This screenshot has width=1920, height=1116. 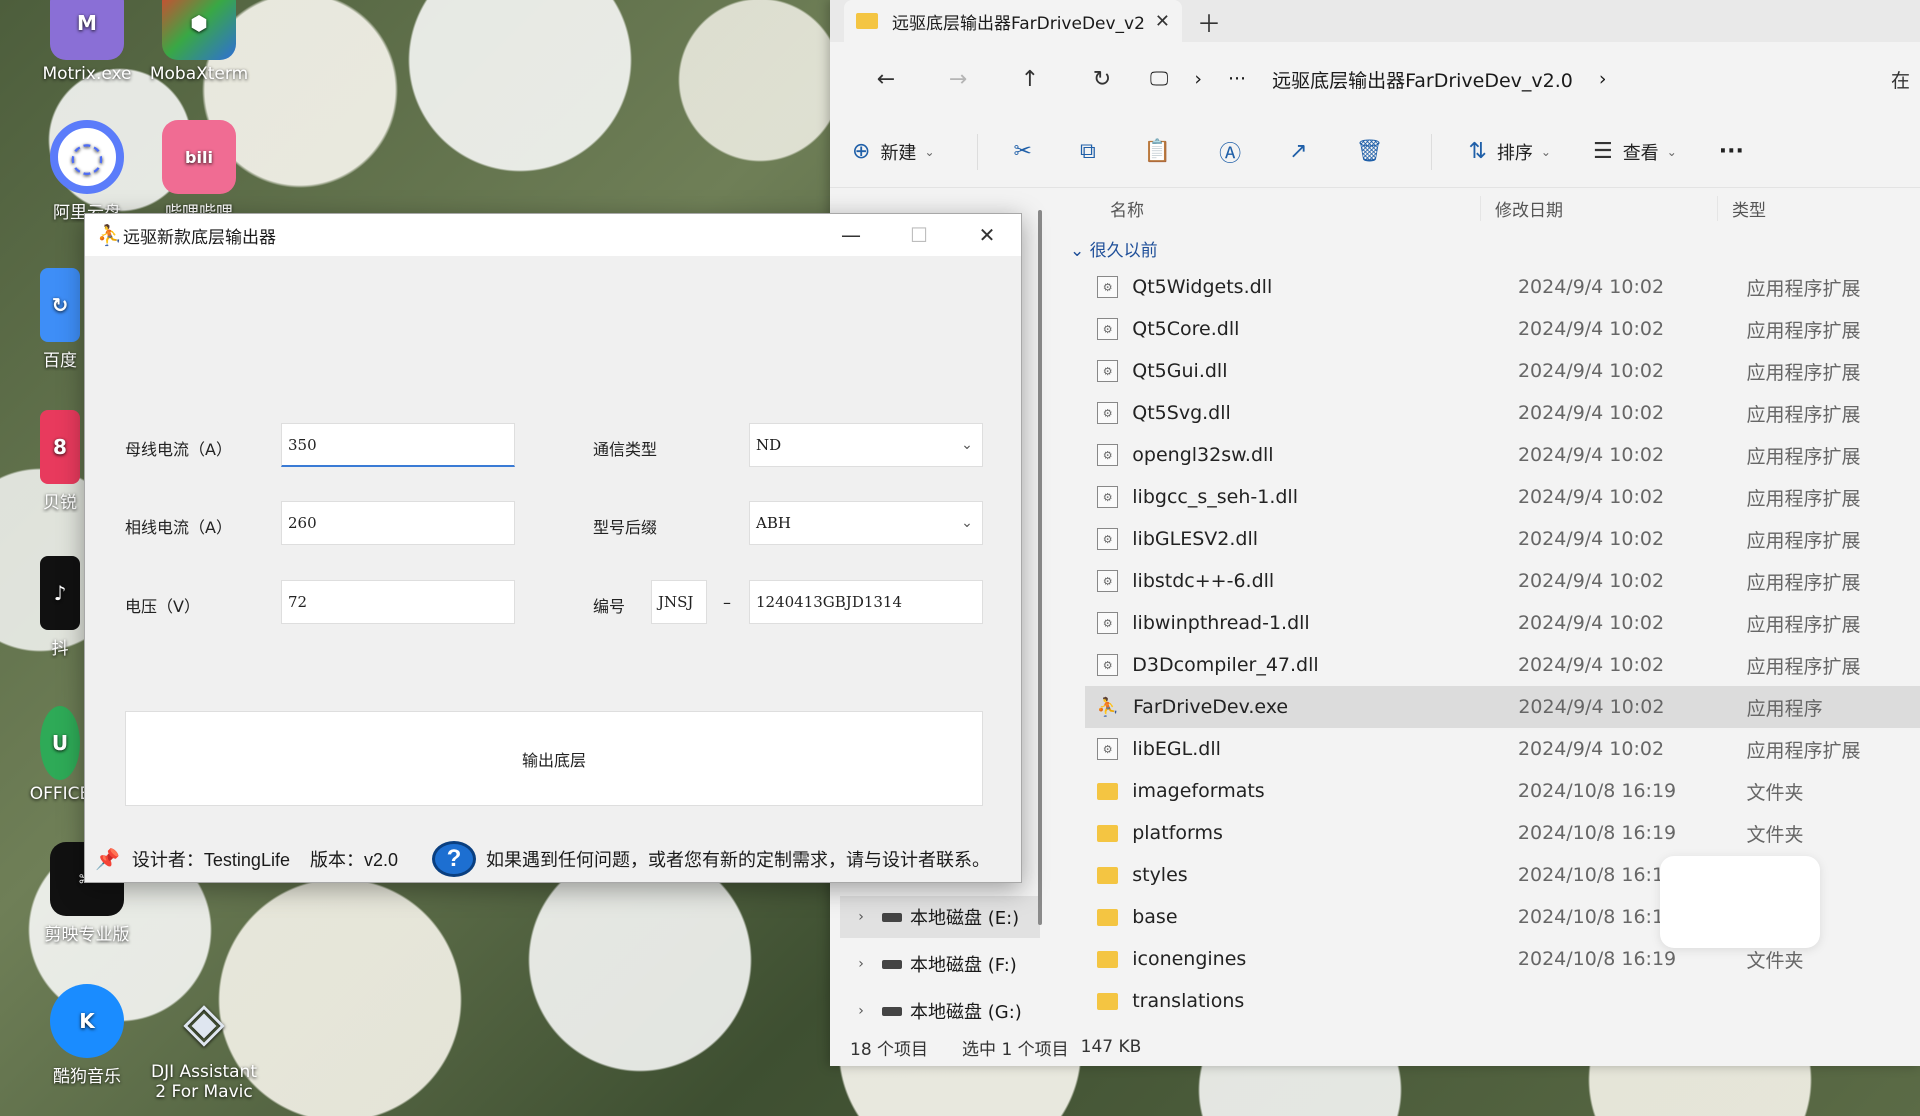 What do you see at coordinates (1502, 497) in the screenshot?
I see `file-row: ⚙ libgcc_s_seh-1.dll 2024/9/4 10:02 应用程序扩展` at bounding box center [1502, 497].